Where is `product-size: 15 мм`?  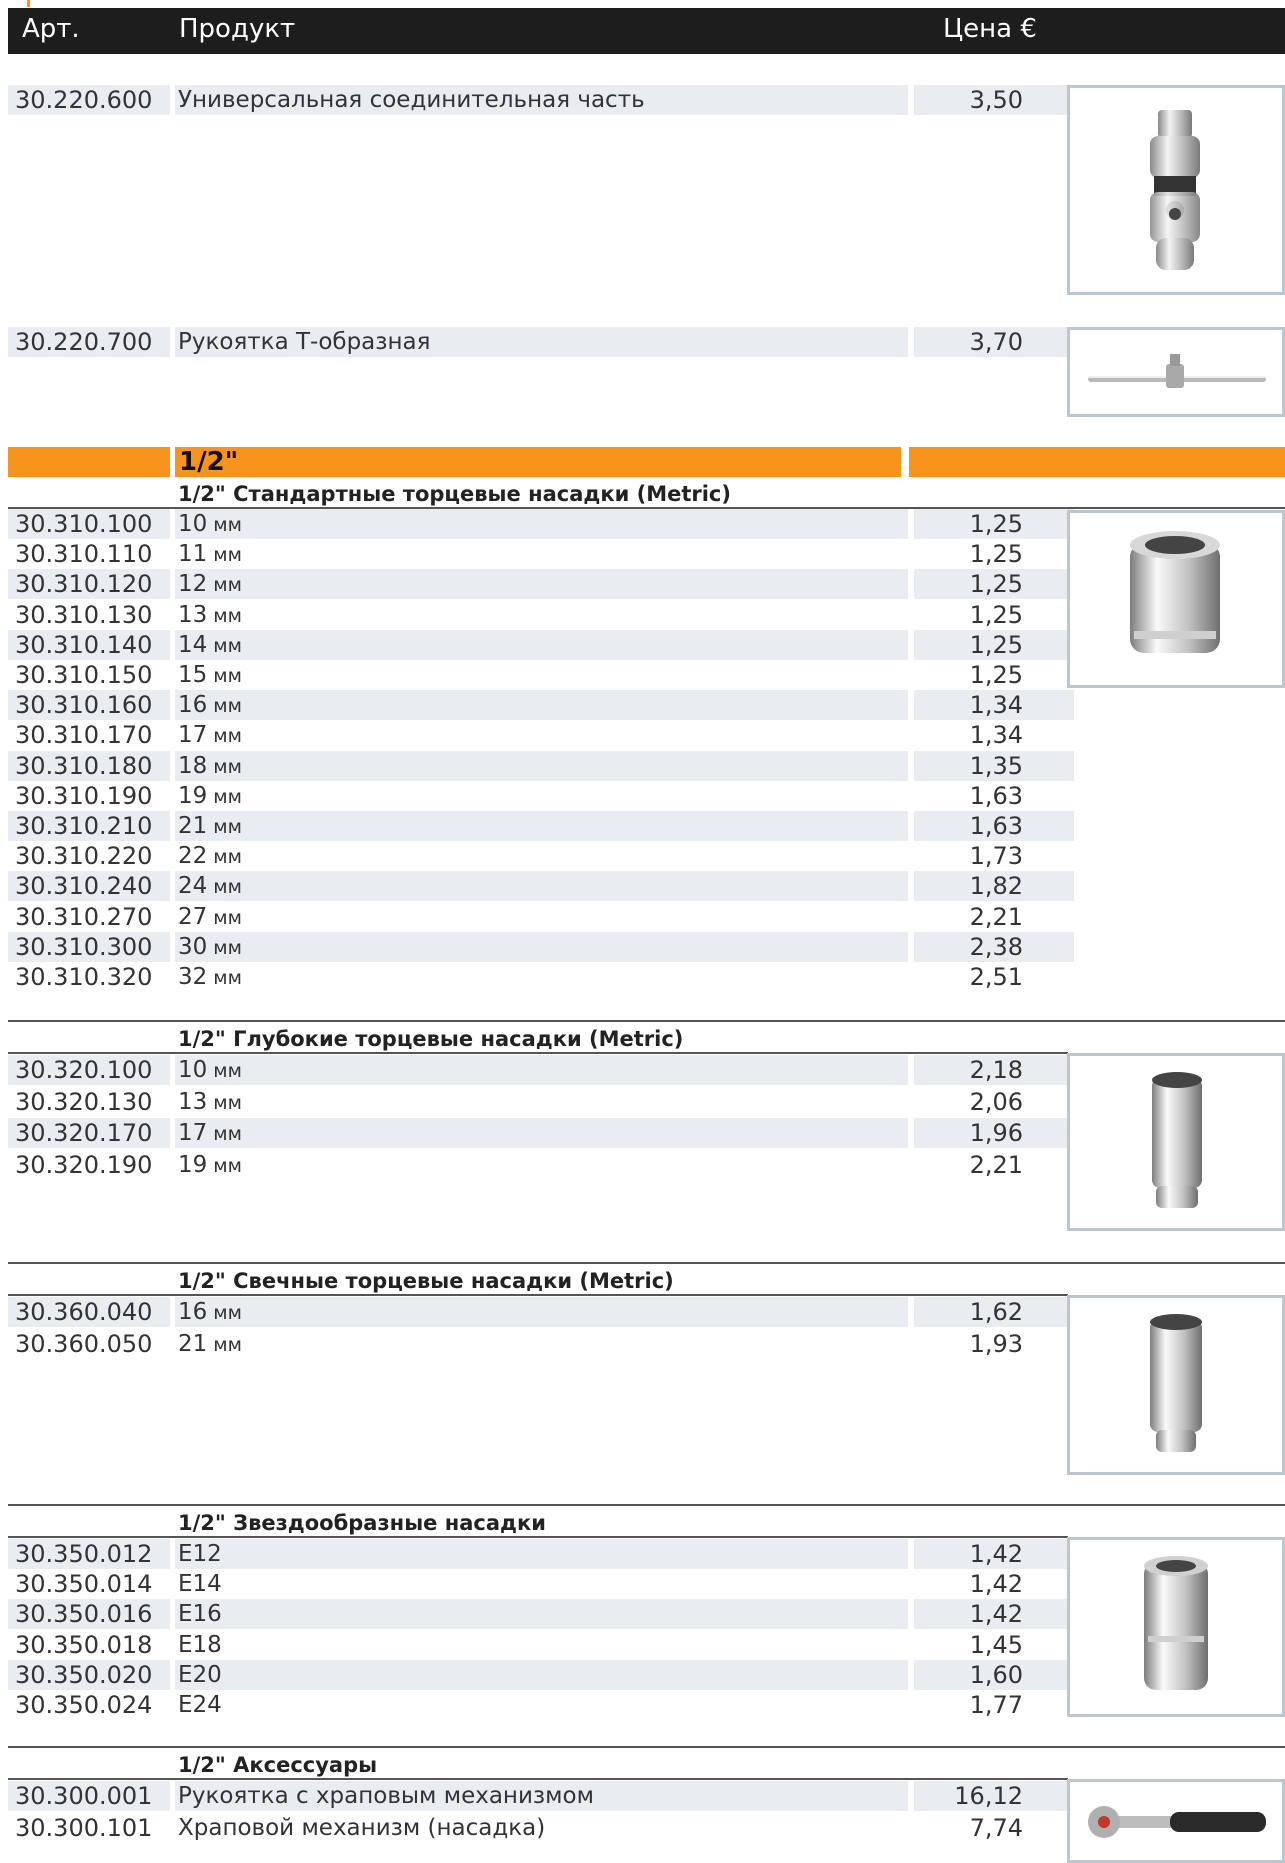 product-size: 15 мм is located at coordinates (543, 675).